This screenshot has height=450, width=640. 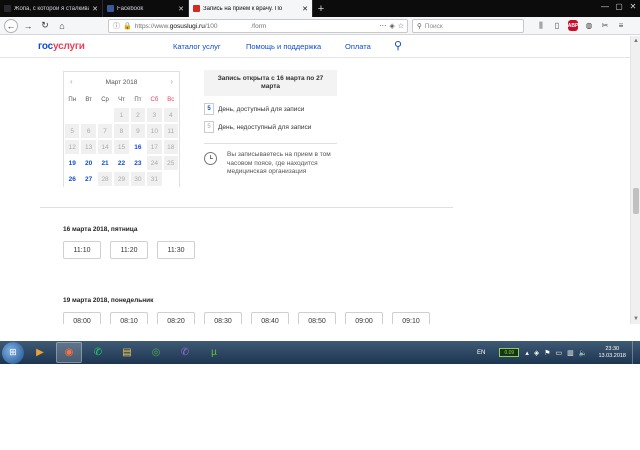 What do you see at coordinates (138, 147) in the screenshot?
I see `calendar-day: 16` at bounding box center [138, 147].